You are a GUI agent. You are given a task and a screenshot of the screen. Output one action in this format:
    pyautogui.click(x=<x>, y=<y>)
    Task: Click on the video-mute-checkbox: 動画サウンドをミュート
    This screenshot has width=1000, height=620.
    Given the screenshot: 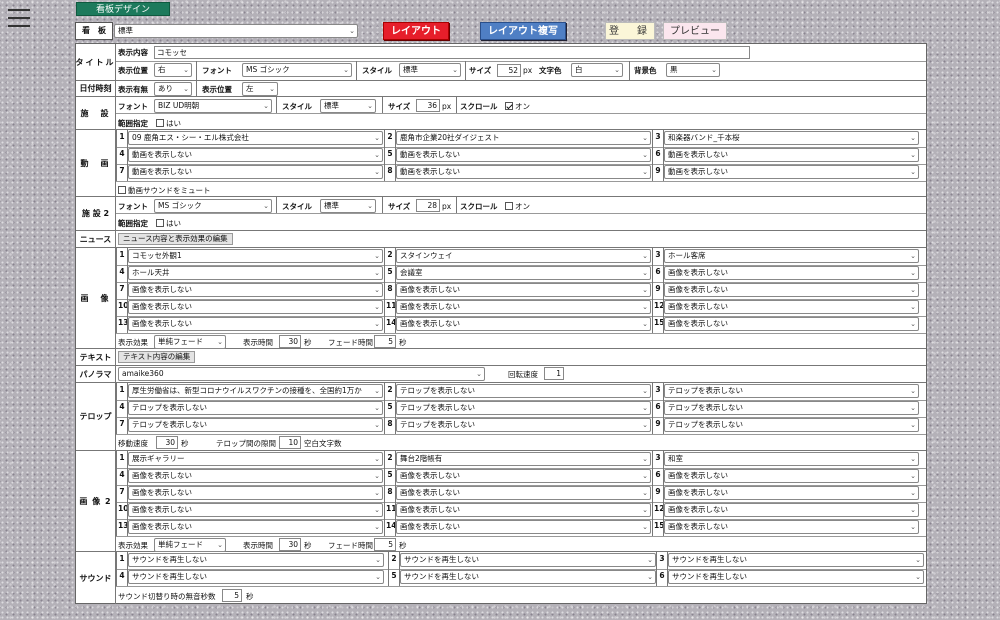 What is the action you would take?
    pyautogui.click(x=164, y=190)
    